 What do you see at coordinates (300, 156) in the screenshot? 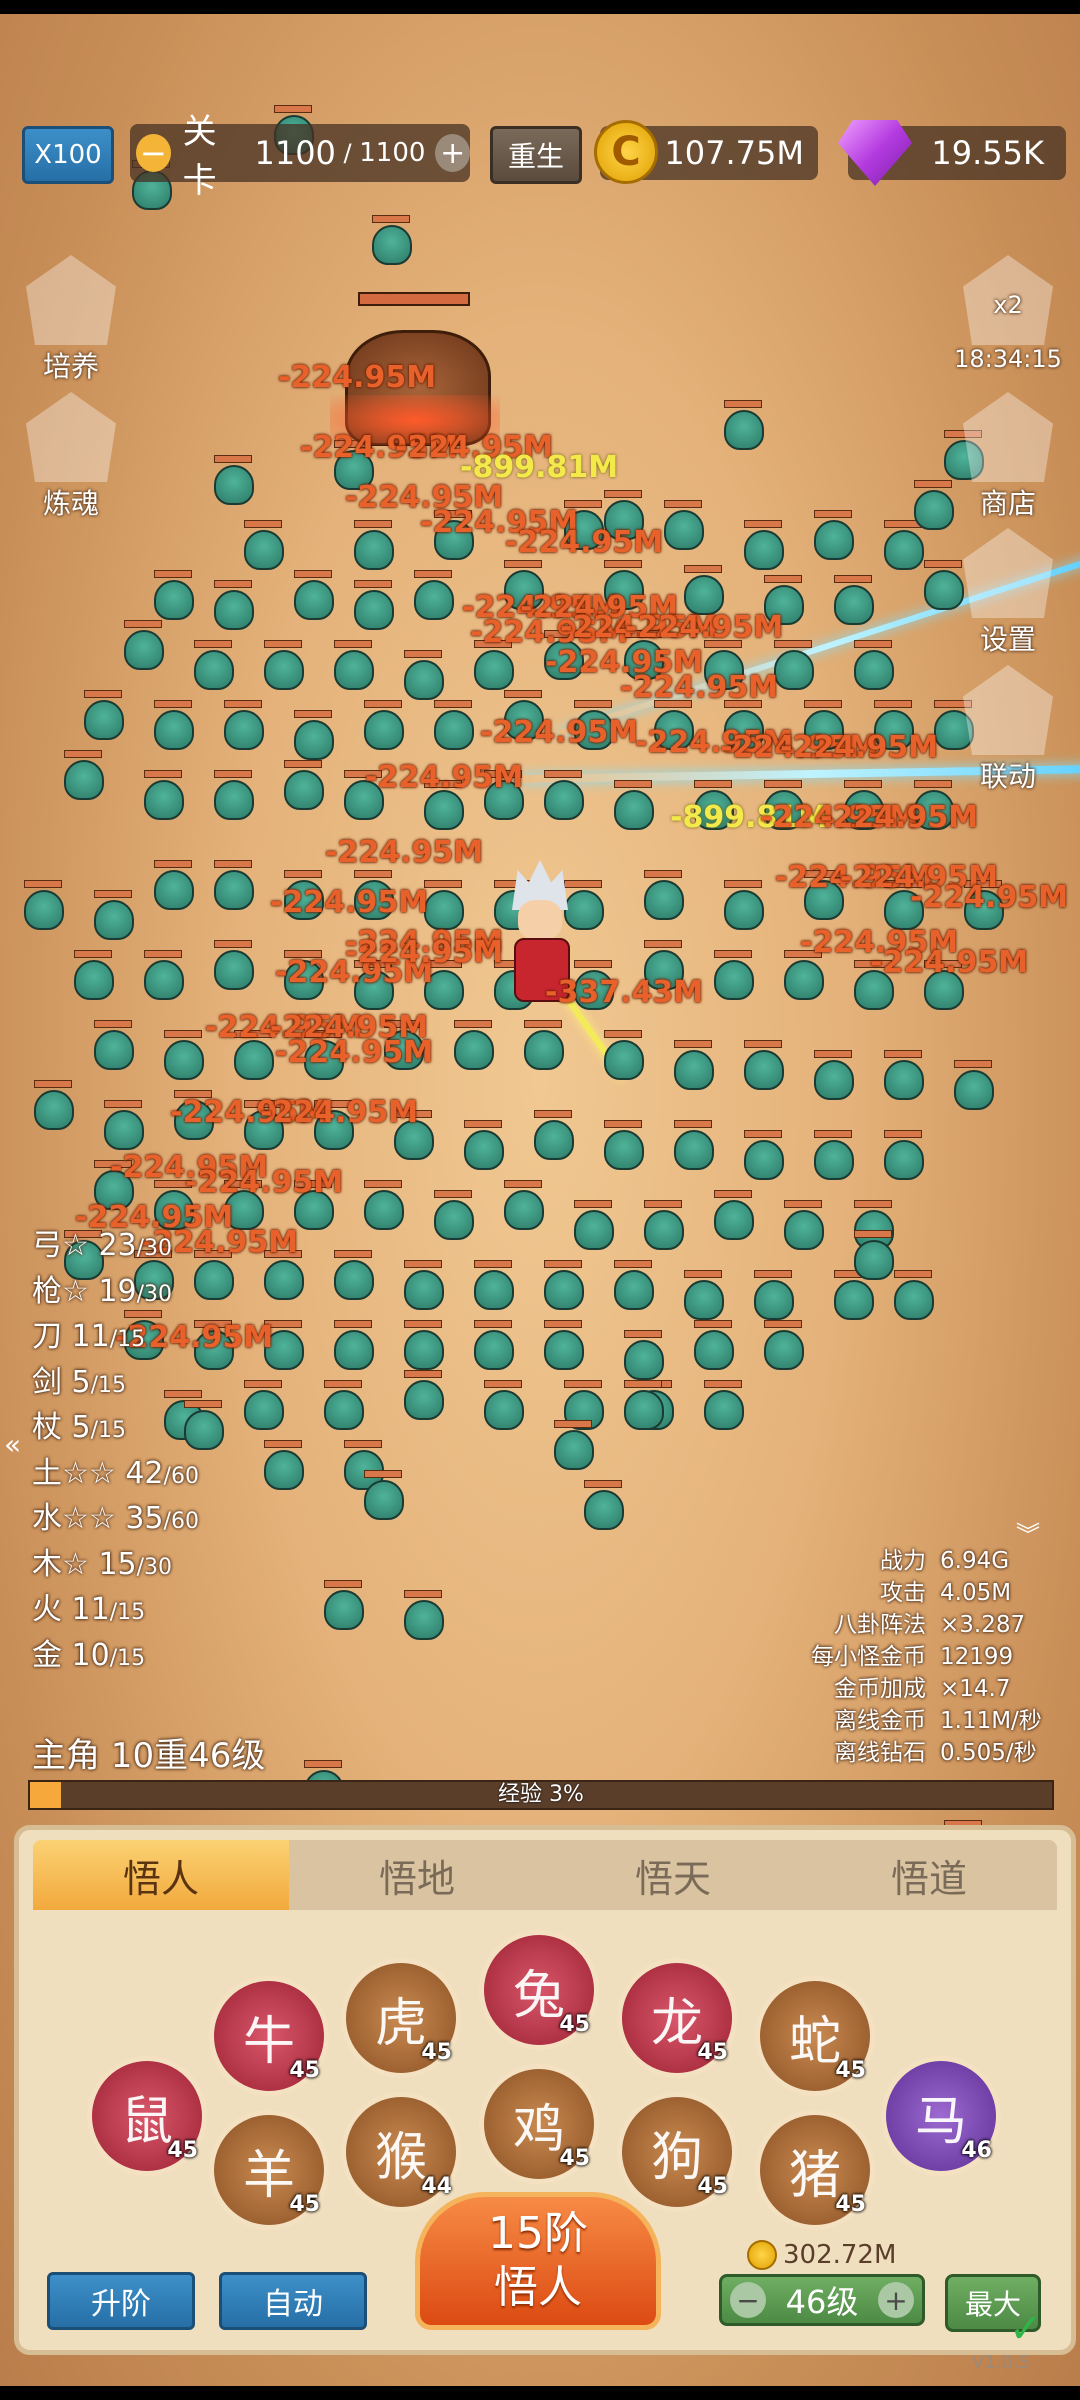
I see `stage-bar: − 关卡 1100 / 1100 +` at bounding box center [300, 156].